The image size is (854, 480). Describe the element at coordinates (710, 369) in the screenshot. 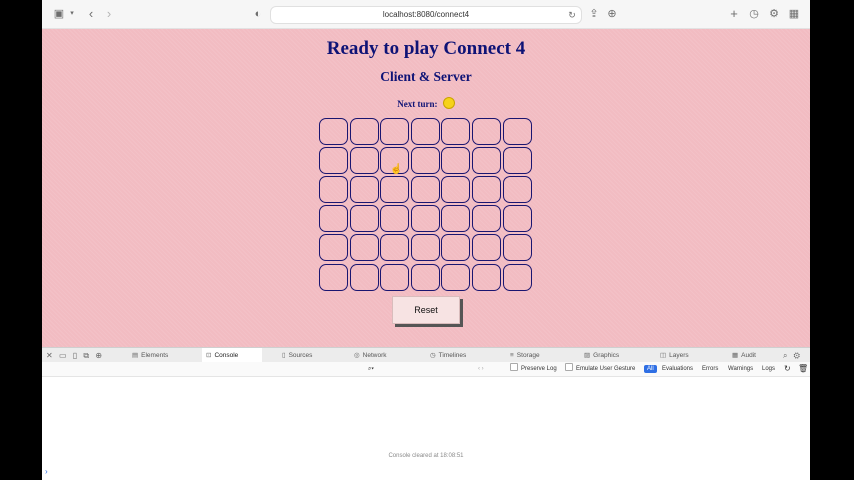

I see `filter-errors-button: Errors` at that location.